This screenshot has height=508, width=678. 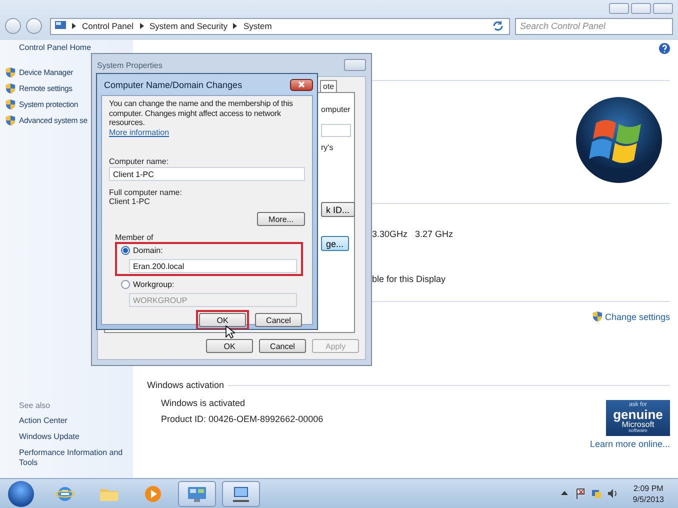 What do you see at coordinates (65, 493) in the screenshot?
I see `globe-e-icon` at bounding box center [65, 493].